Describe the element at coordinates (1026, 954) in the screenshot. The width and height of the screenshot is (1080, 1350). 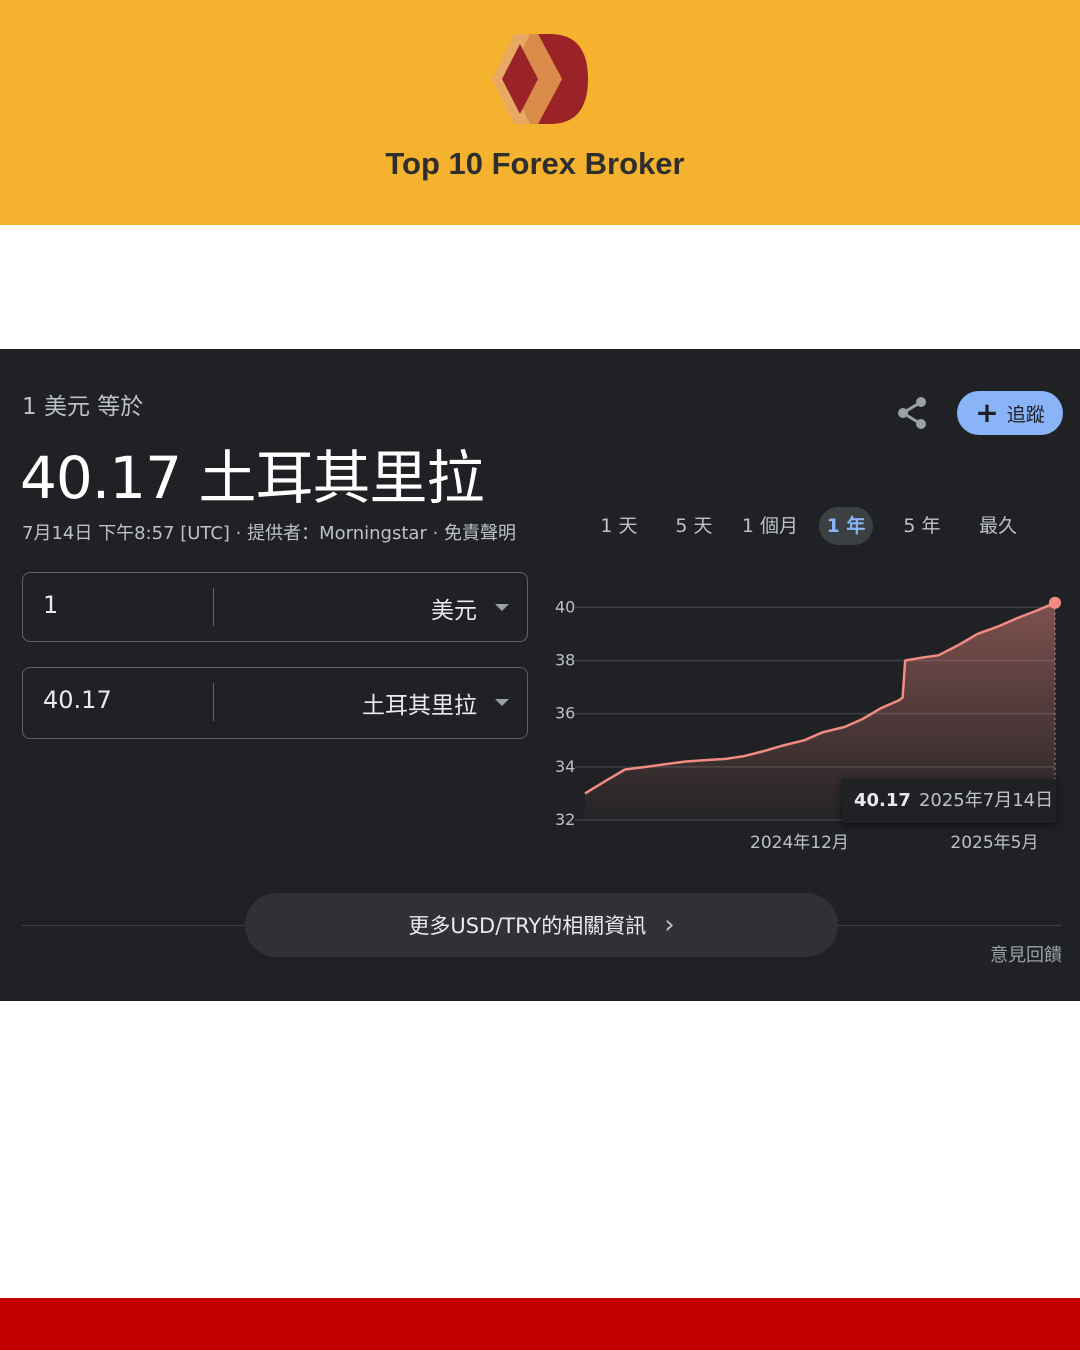
I see `feedback-link: 意見回饋` at that location.